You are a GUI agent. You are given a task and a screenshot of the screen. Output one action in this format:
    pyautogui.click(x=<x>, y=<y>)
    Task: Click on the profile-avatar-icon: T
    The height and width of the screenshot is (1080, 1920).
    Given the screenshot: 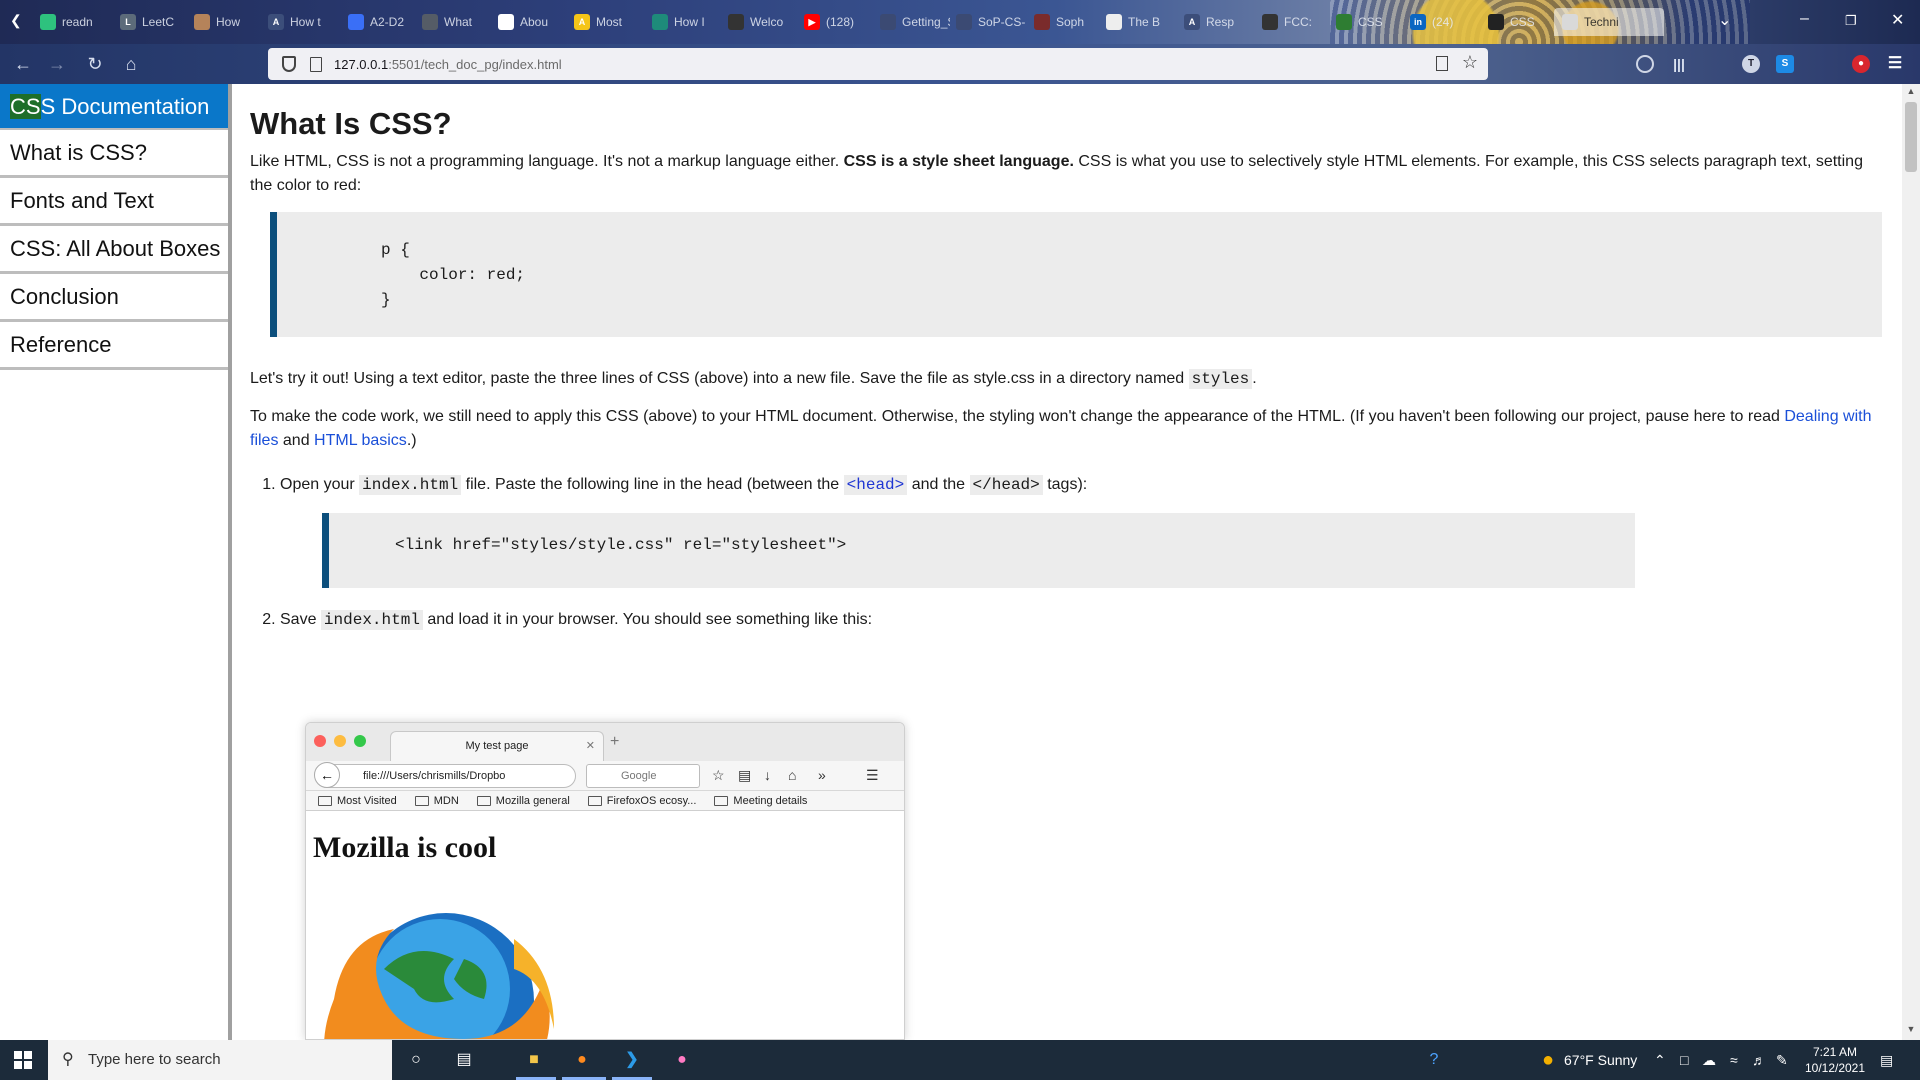 What is the action you would take?
    pyautogui.click(x=1751, y=64)
    